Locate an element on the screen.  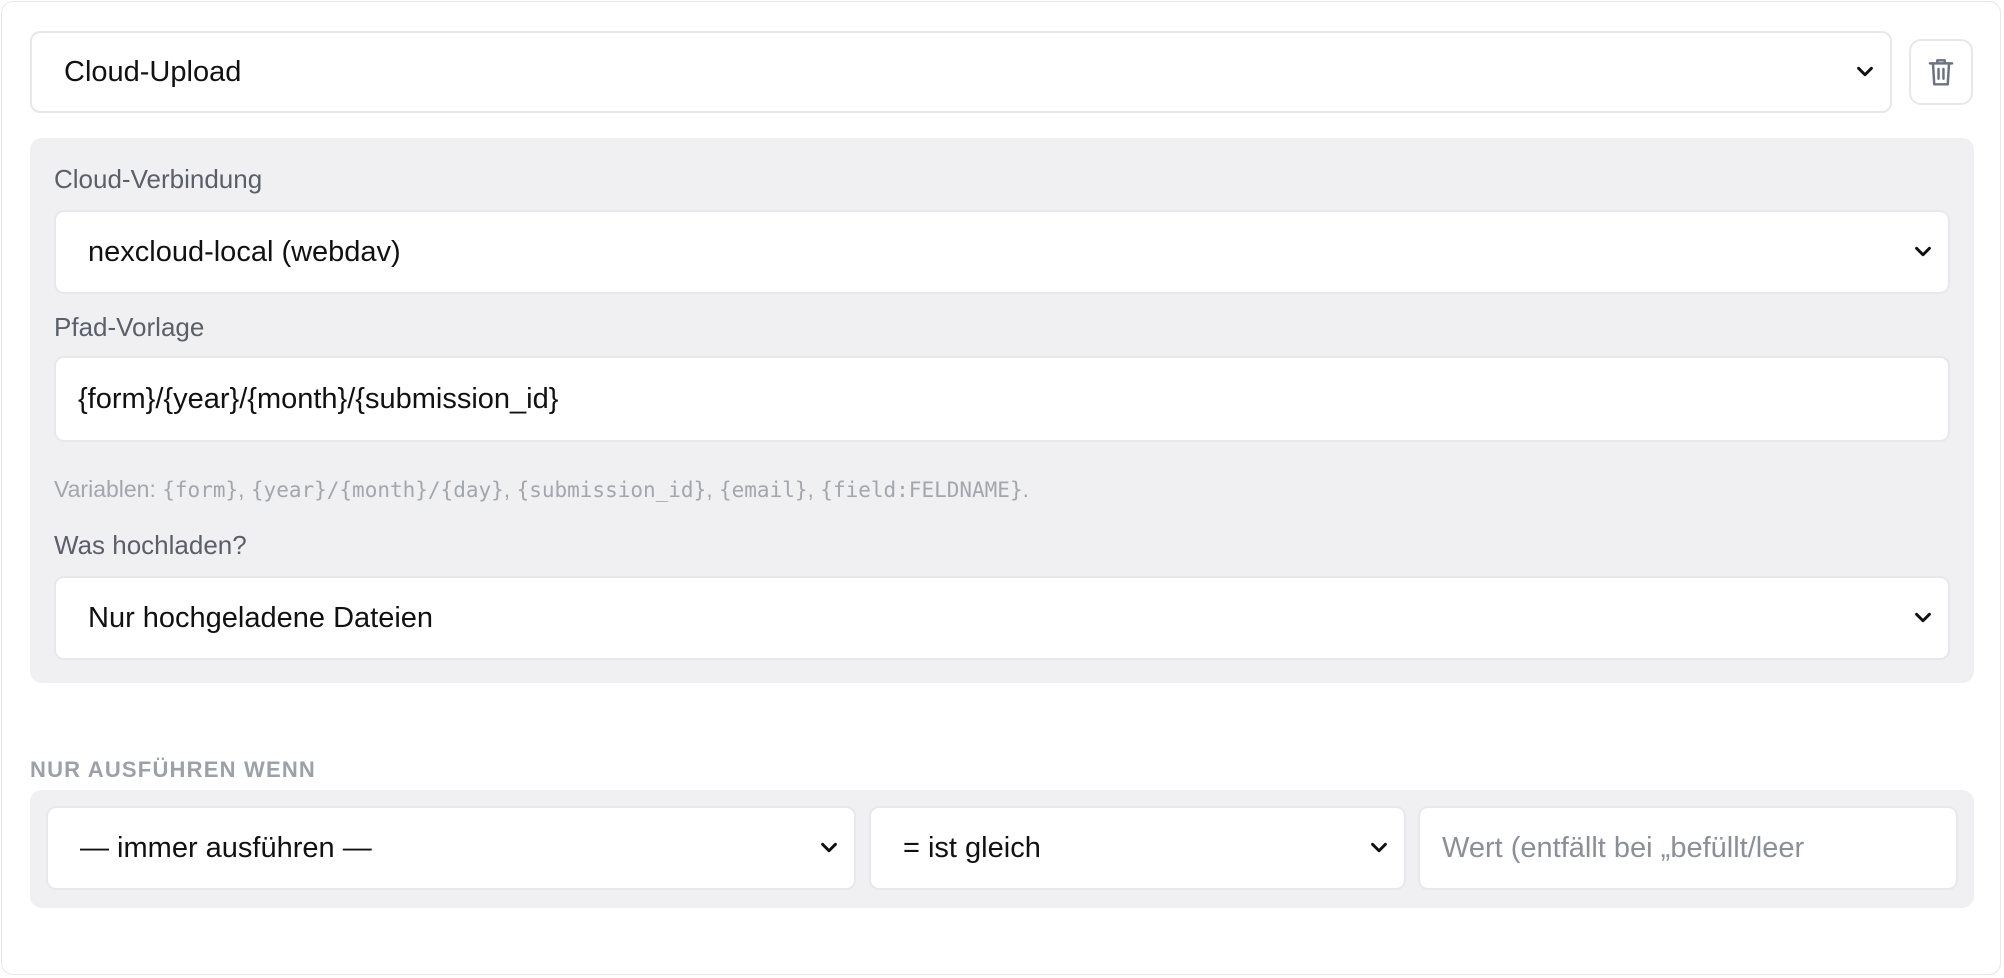
condition-operator-value: = ist gleich is located at coordinates (972, 847).